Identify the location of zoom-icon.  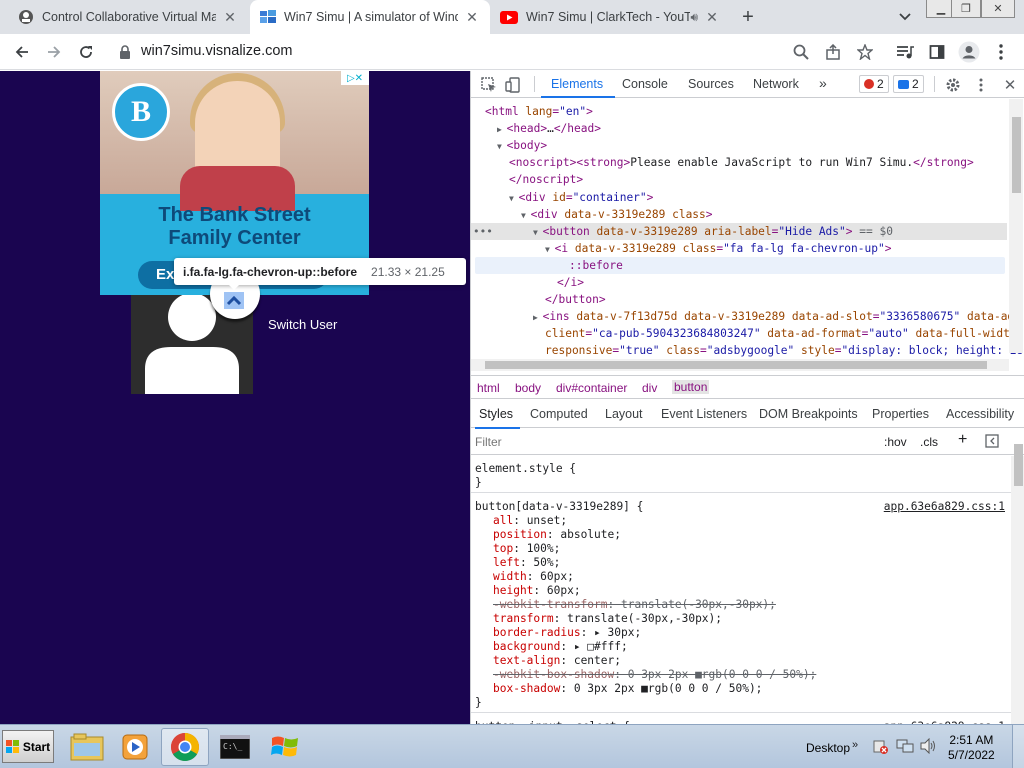
(801, 52).